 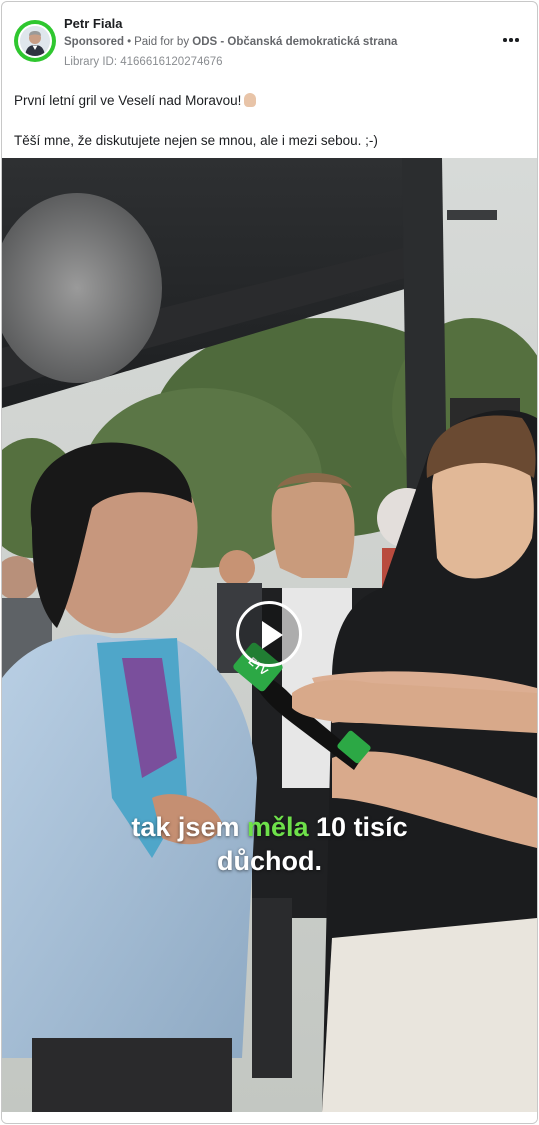 I want to click on profile-avatar-ring, so click(x=35, y=41).